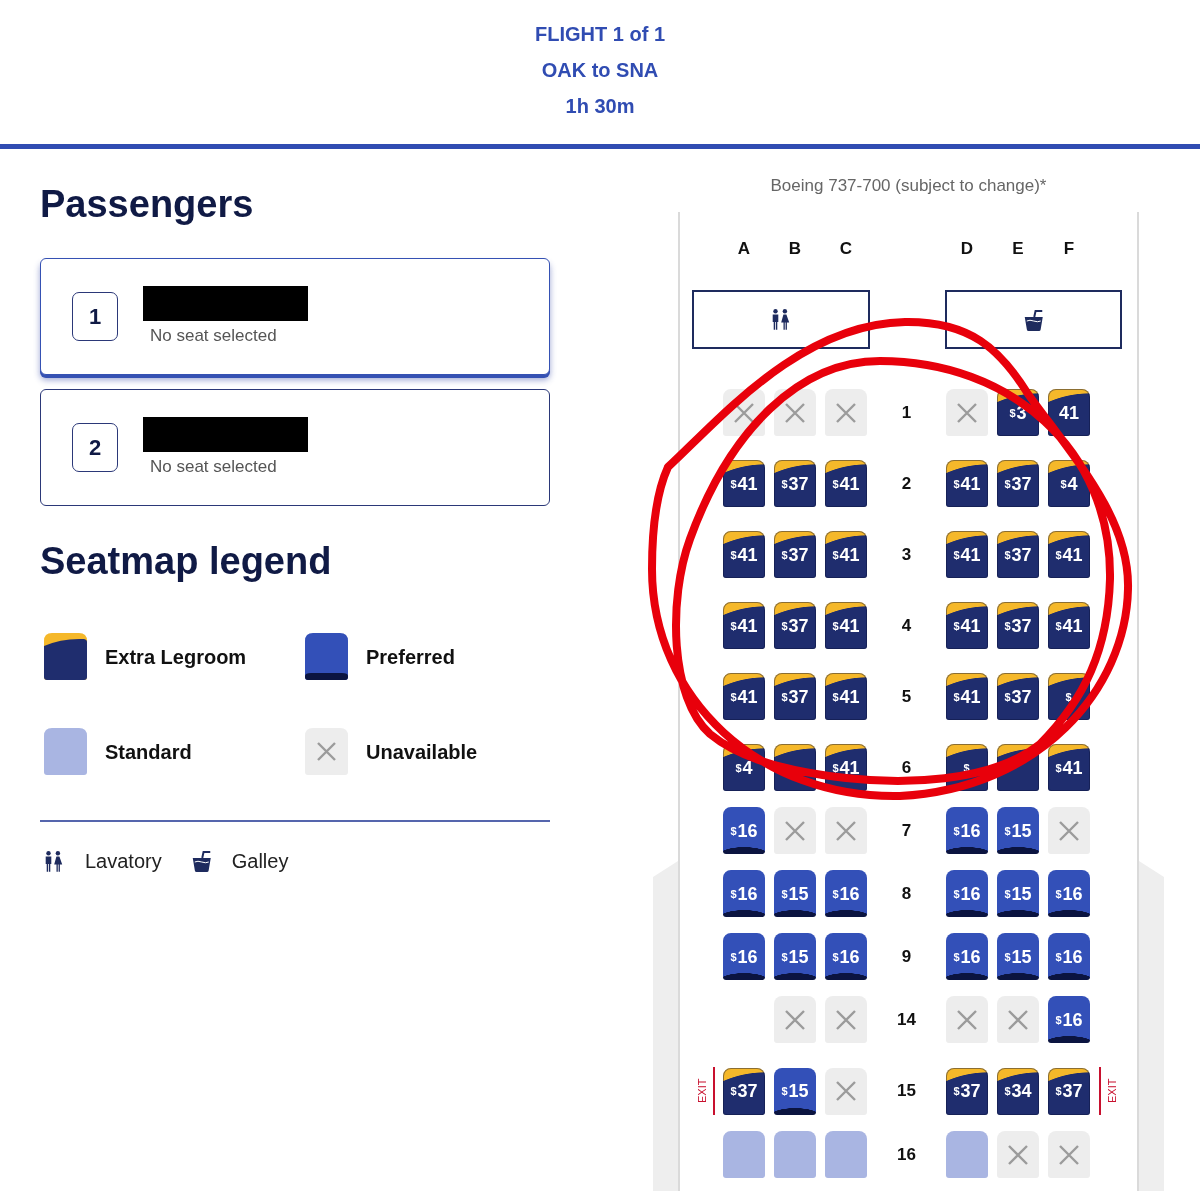 The height and width of the screenshot is (1192, 1200). I want to click on legend-label: Unavailable, so click(422, 751).